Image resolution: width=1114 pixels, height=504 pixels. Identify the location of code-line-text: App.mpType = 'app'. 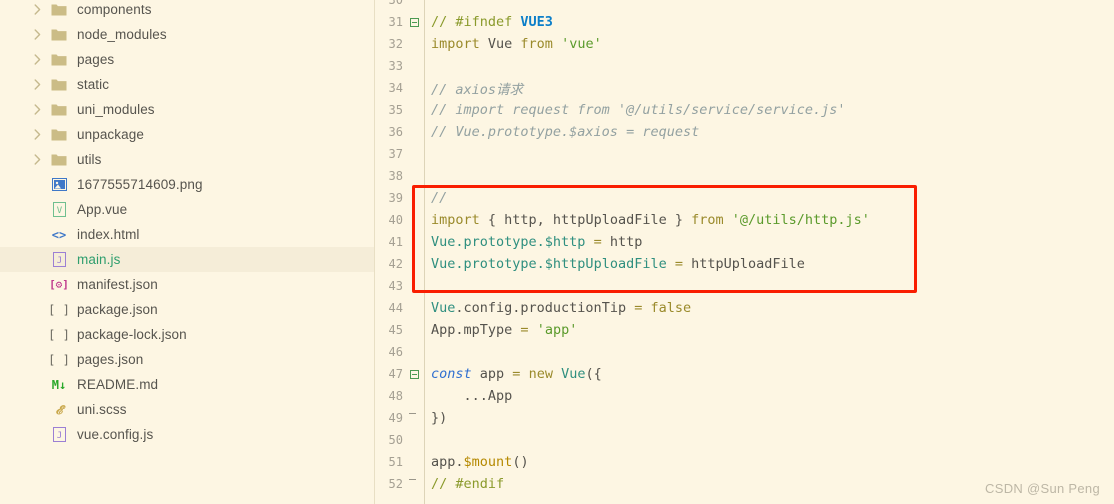
(500, 330).